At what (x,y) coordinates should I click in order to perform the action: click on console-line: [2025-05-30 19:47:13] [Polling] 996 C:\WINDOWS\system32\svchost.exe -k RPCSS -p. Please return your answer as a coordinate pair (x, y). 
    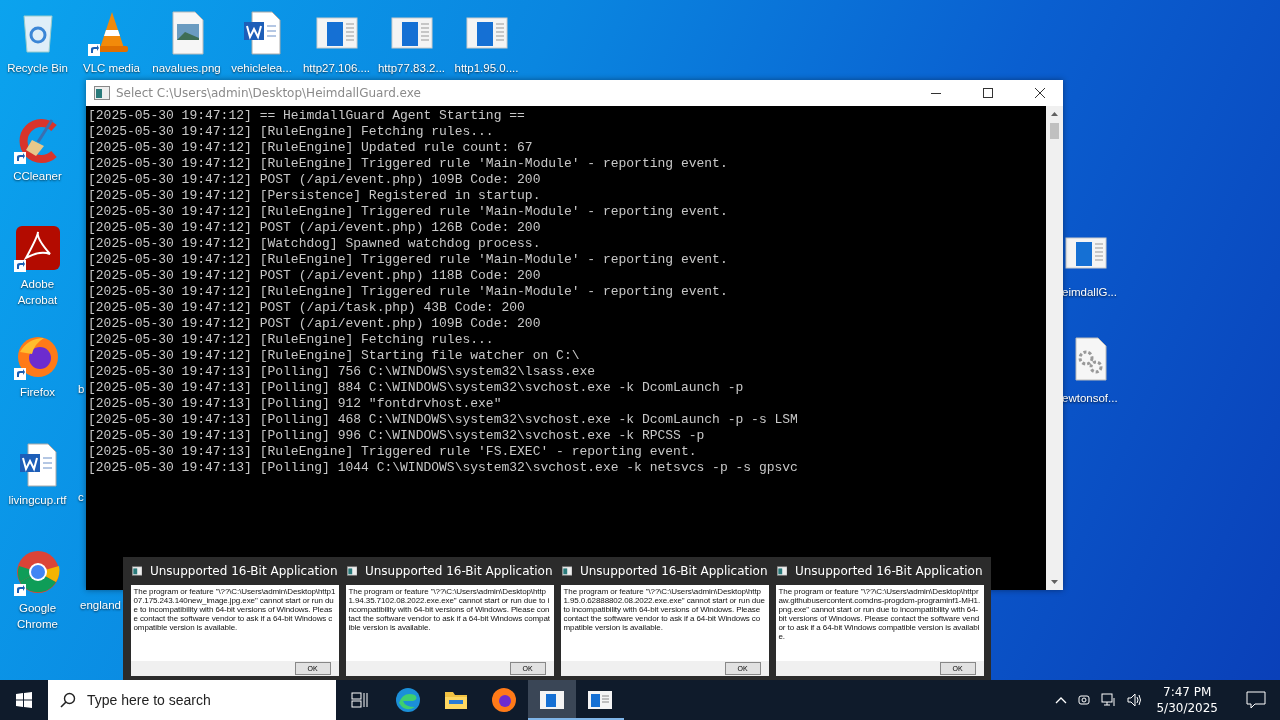
    Looking at the image, I should click on (397, 436).